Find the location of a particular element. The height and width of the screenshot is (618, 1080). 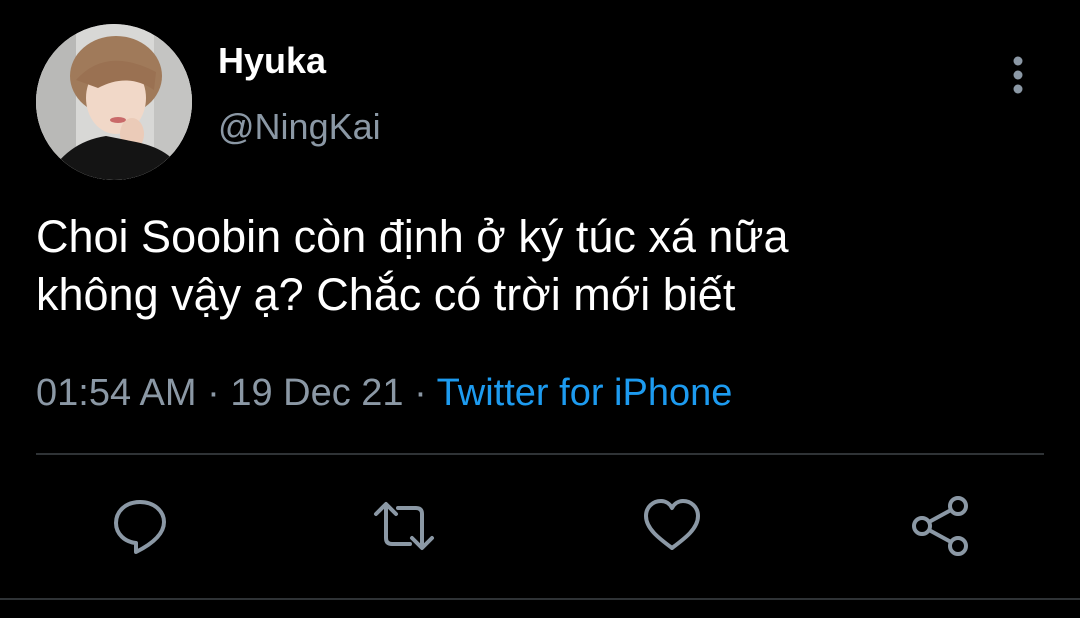

share-button is located at coordinates (940, 526).